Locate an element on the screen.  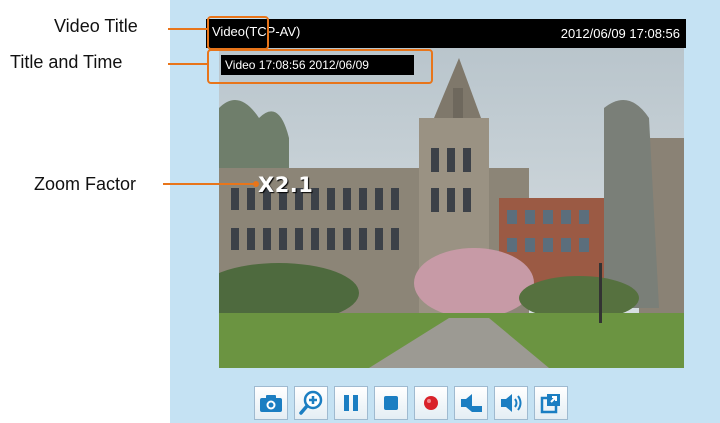
fullscreen-button is located at coordinates (551, 403).